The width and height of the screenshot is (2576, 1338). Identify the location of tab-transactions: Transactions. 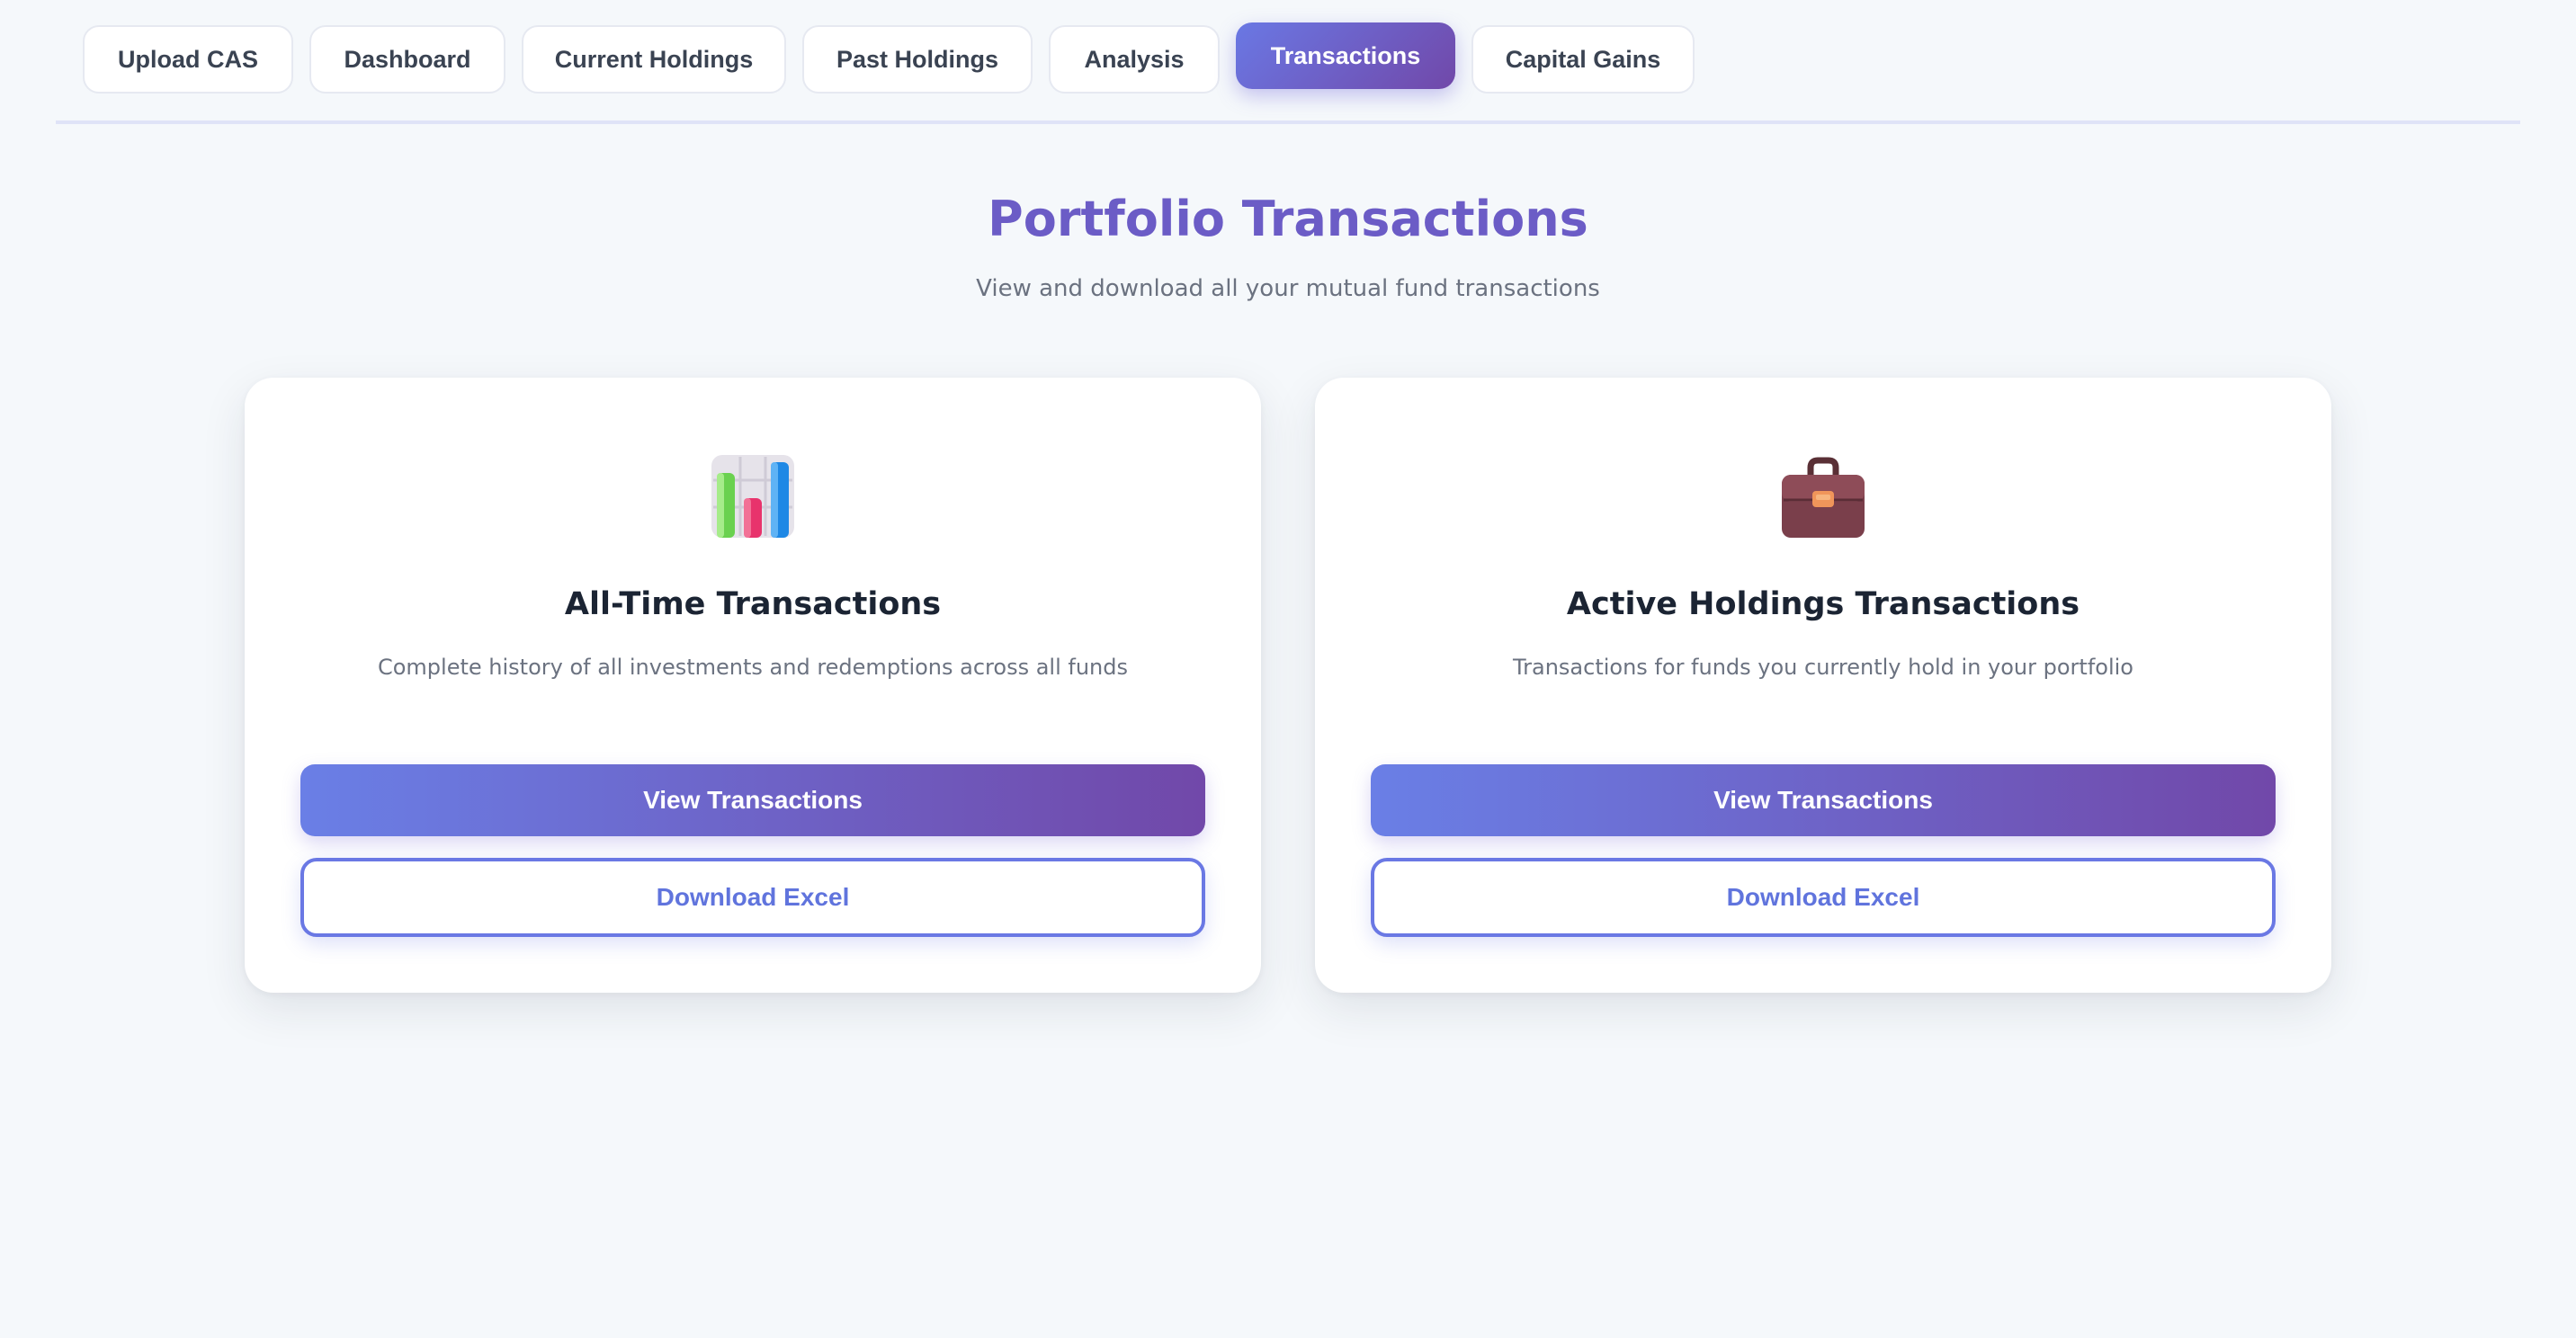
(1345, 55).